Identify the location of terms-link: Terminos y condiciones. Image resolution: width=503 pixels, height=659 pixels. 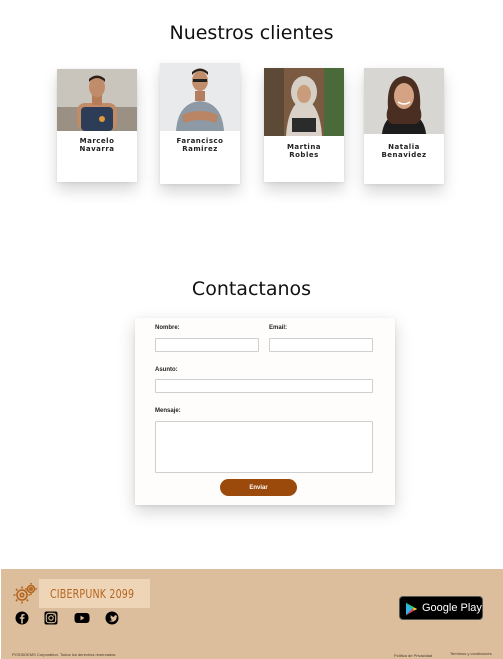
(471, 653).